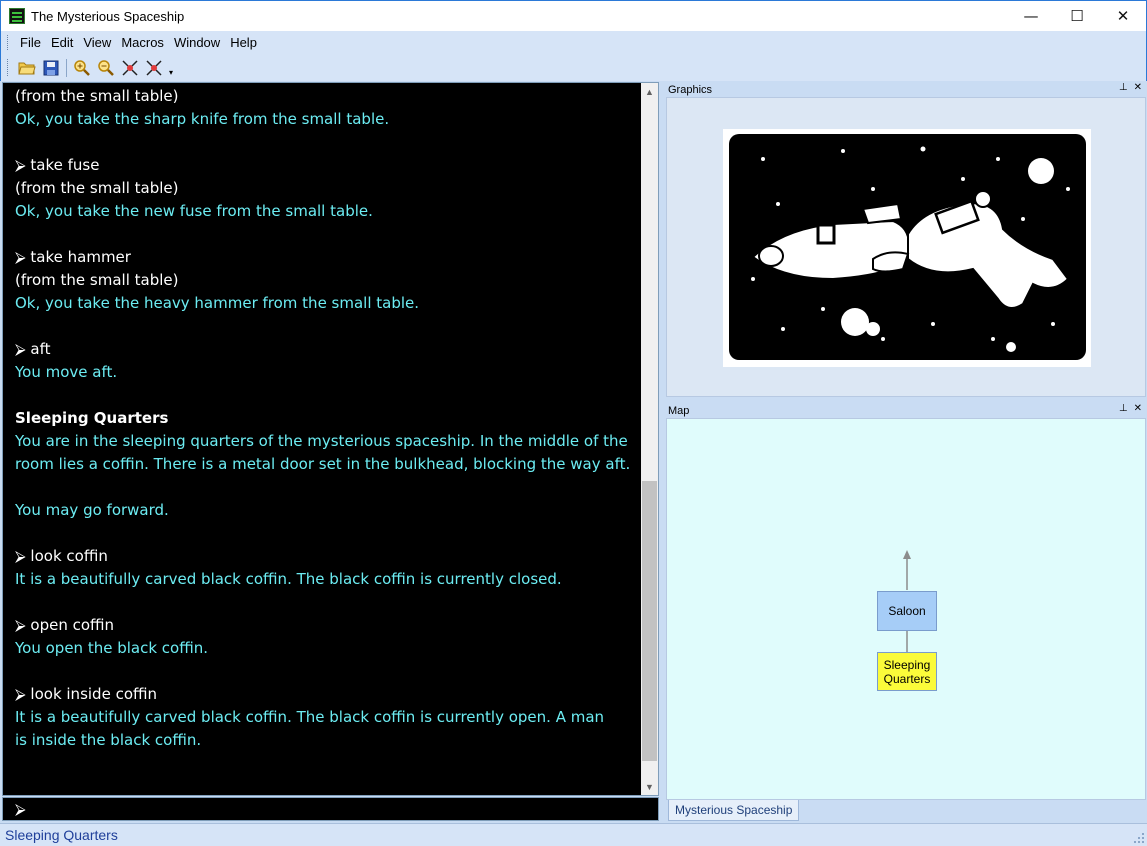  I want to click on scroll-up-icon: ▲, so click(649, 91).